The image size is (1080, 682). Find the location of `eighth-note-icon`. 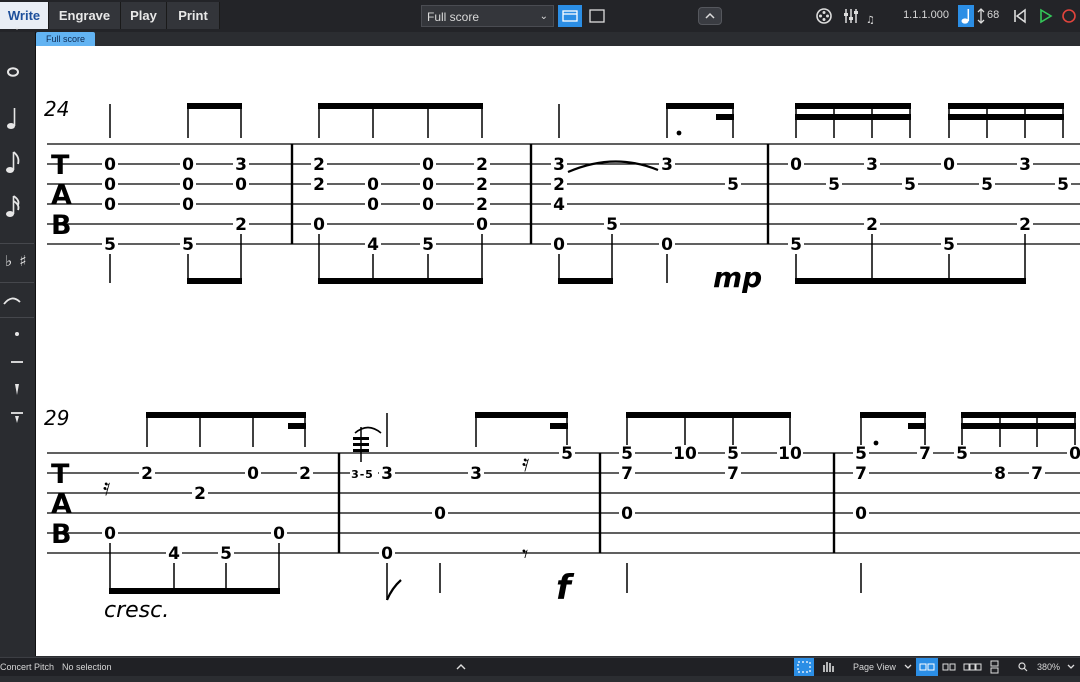

eighth-note-icon is located at coordinates (17, 164).